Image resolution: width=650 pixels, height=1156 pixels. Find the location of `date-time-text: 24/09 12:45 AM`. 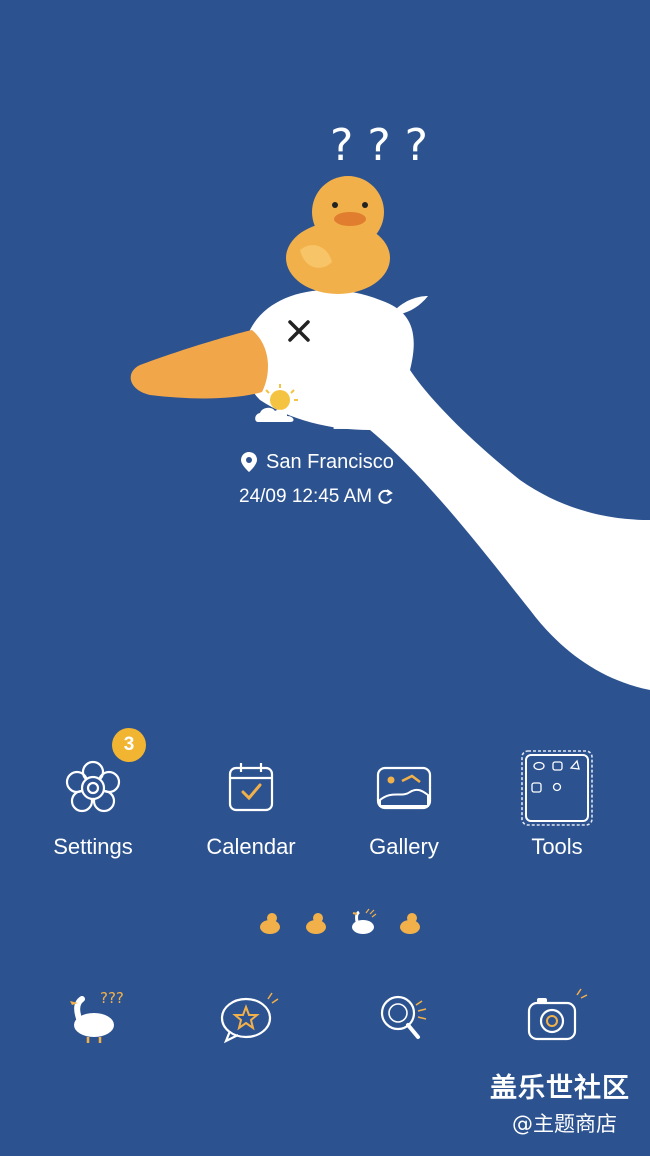

date-time-text: 24/09 12:45 AM is located at coordinates (306, 496).